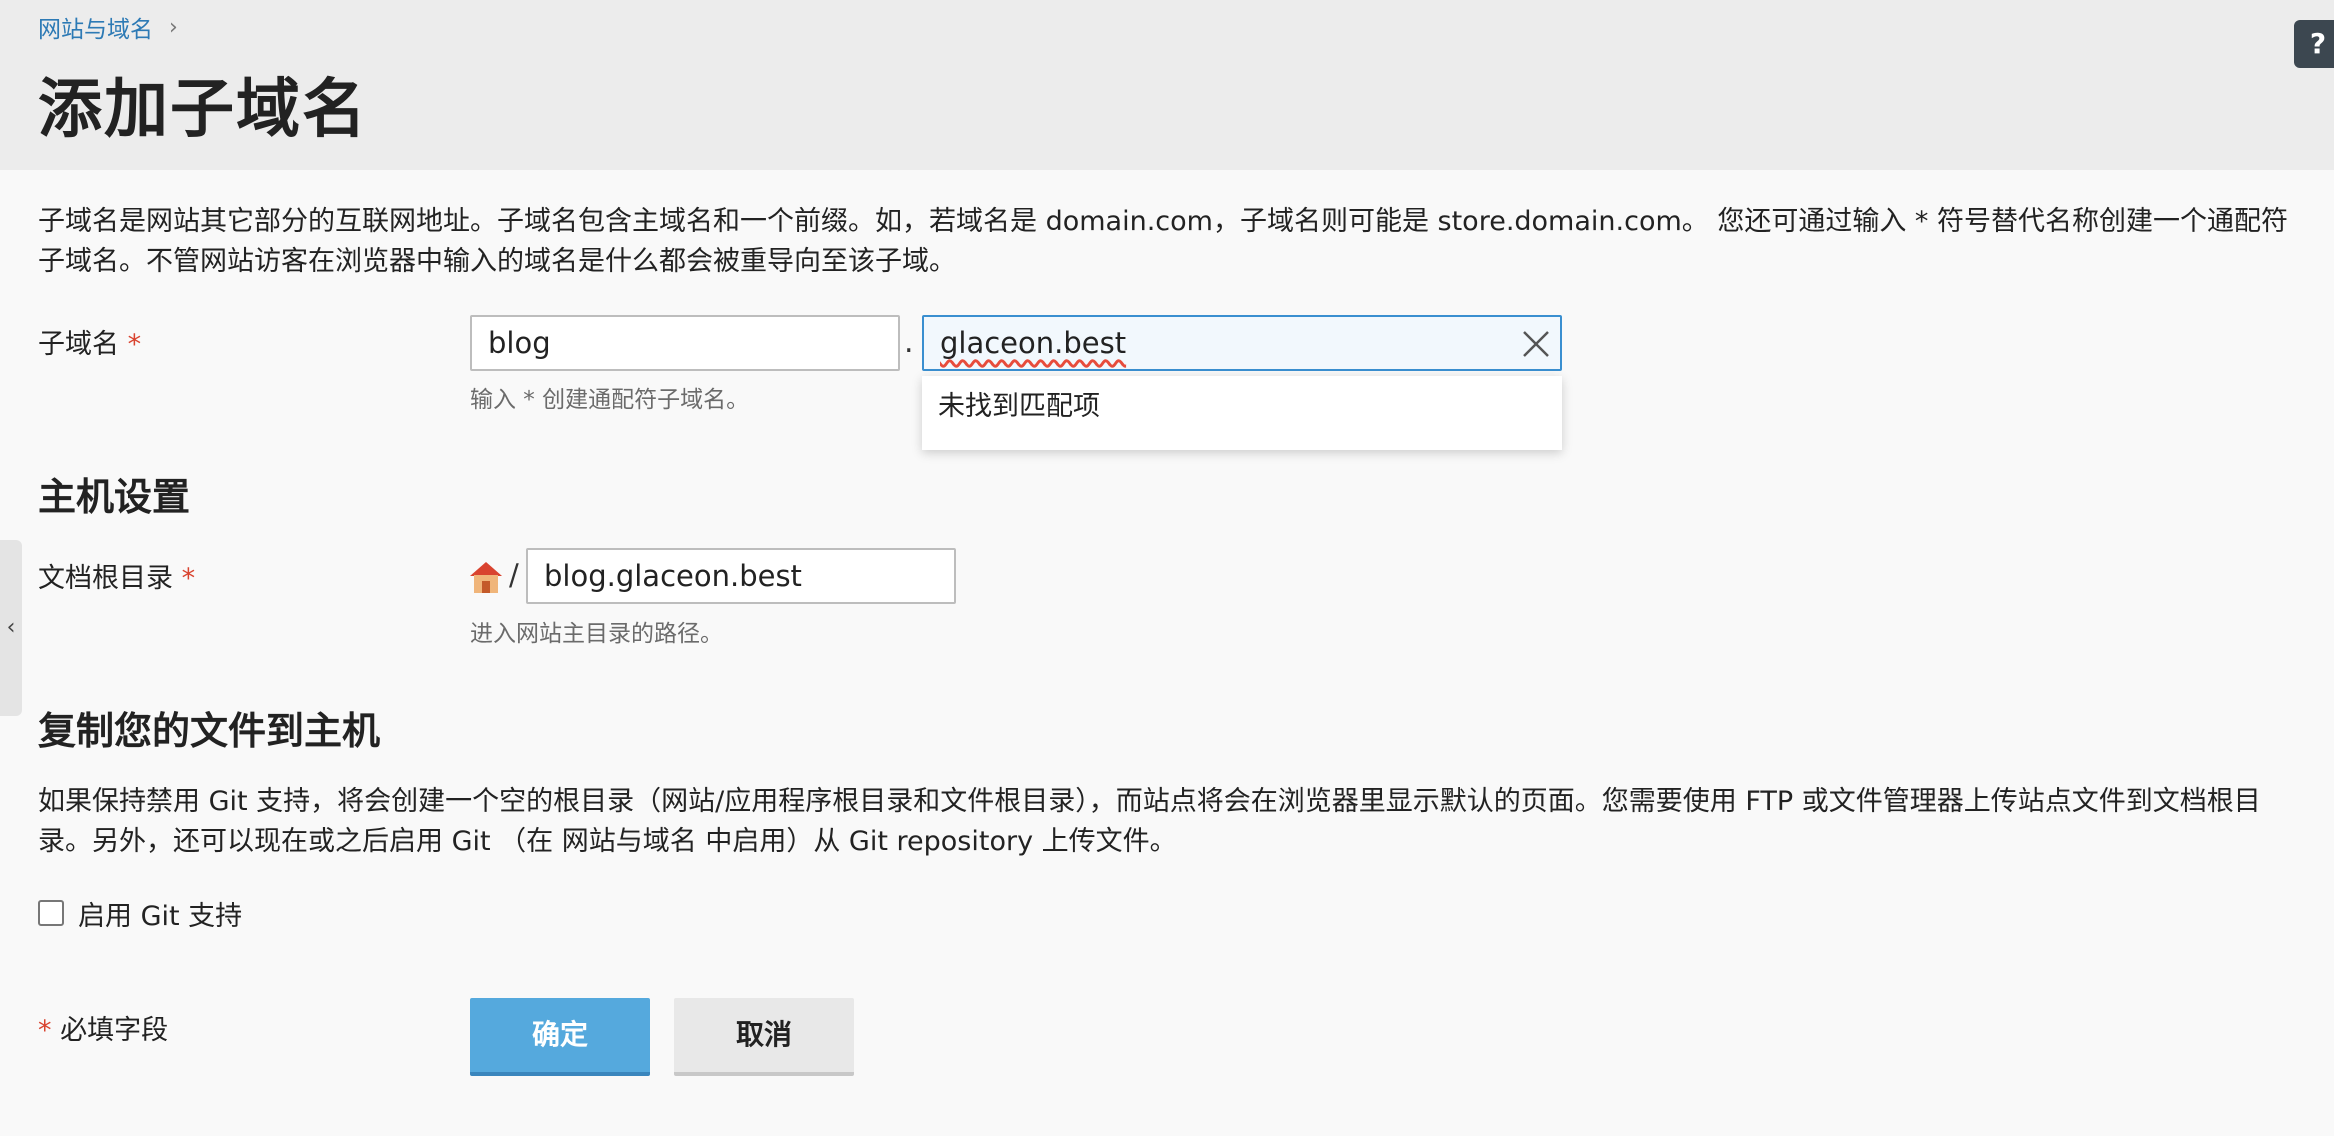 The height and width of the screenshot is (1136, 2334). Describe the element at coordinates (11, 628) in the screenshot. I see `sidebar-toggle-chevron-icon: ‹` at that location.